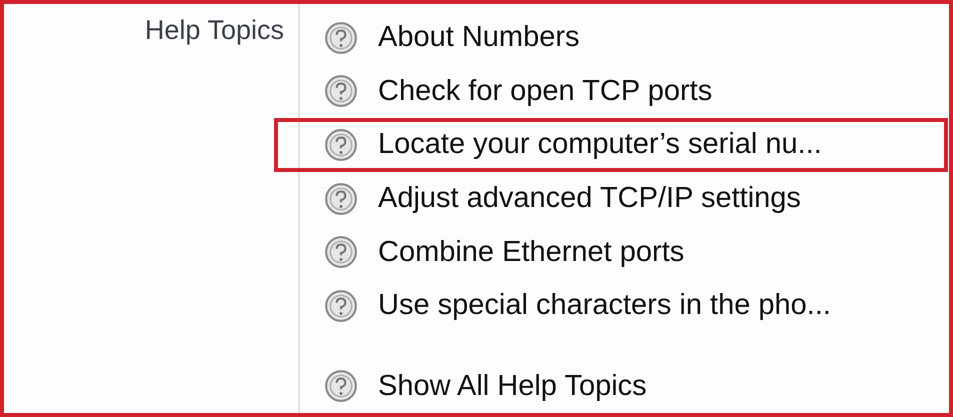  What do you see at coordinates (624, 38) in the screenshot?
I see `help-topic-item: About Numbers` at bounding box center [624, 38].